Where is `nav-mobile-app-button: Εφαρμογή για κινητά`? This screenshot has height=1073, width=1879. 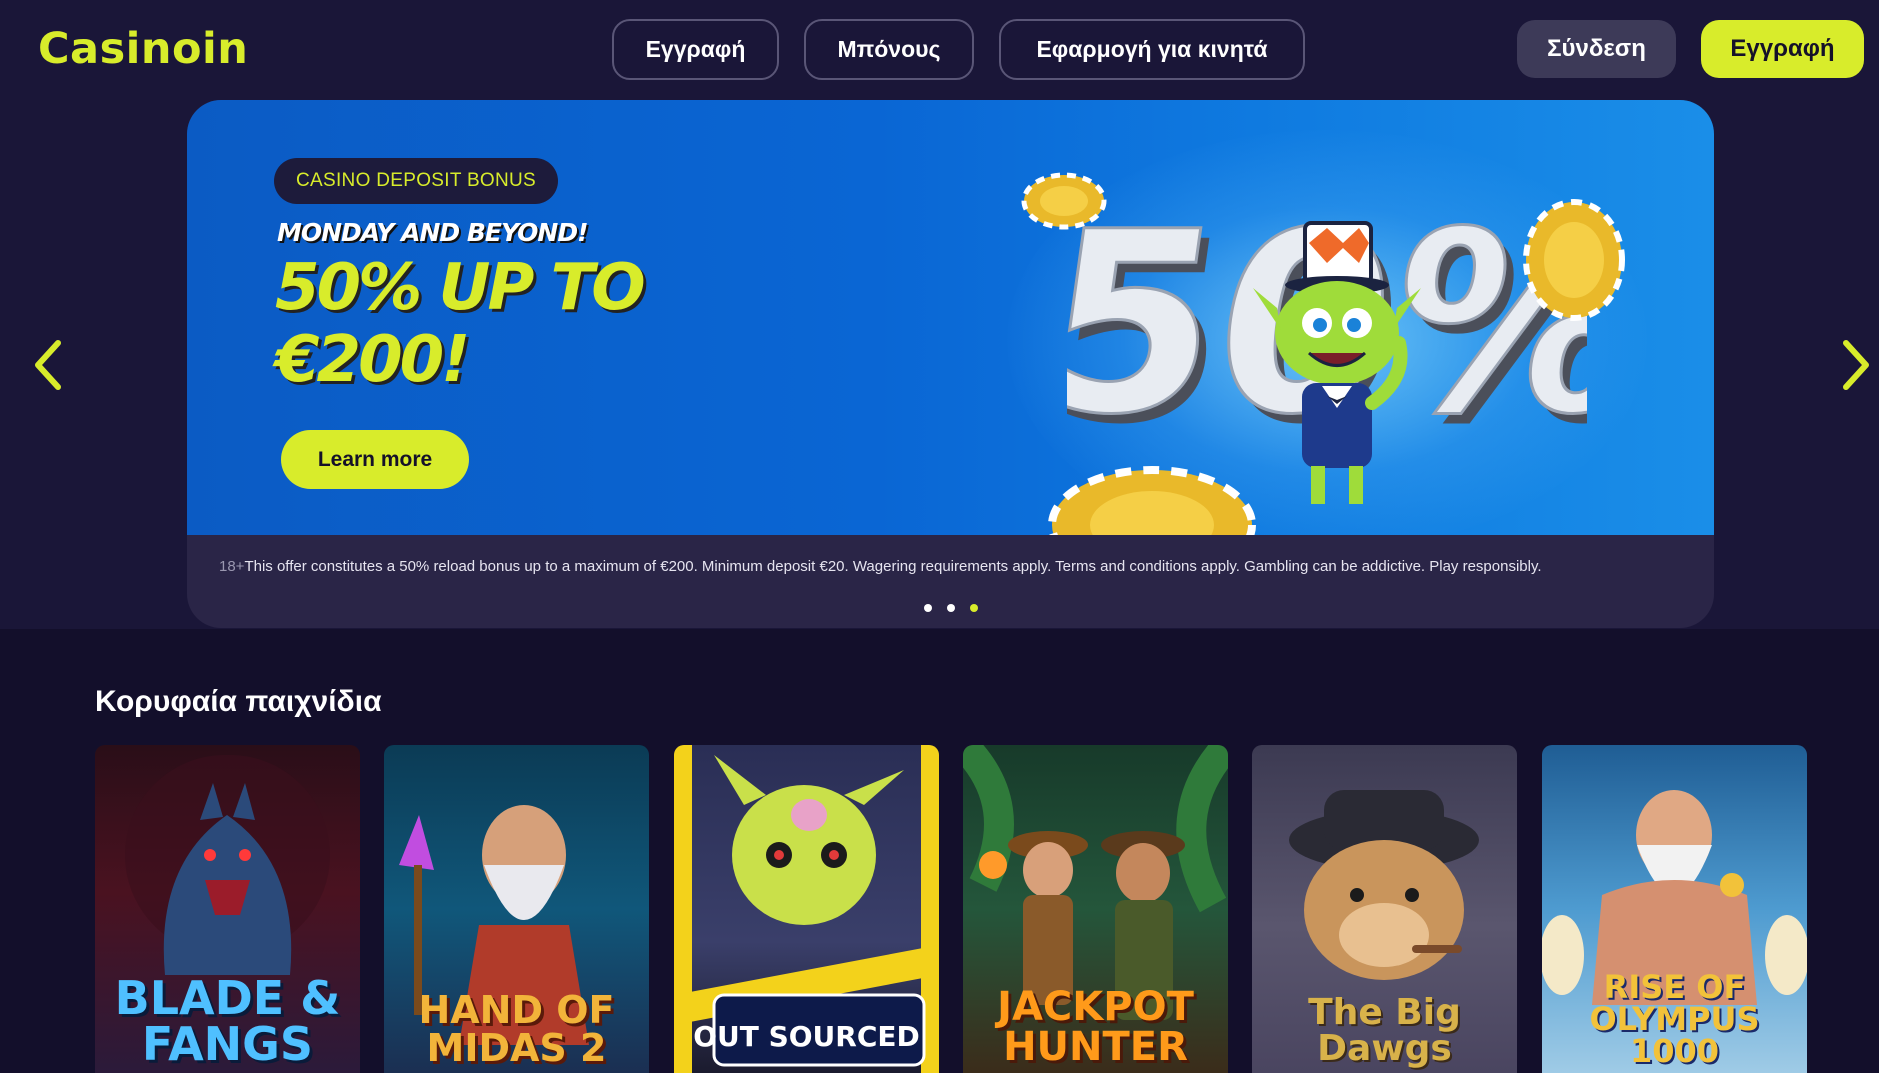 nav-mobile-app-button: Εφαρμογή για κινητά is located at coordinates (1152, 49).